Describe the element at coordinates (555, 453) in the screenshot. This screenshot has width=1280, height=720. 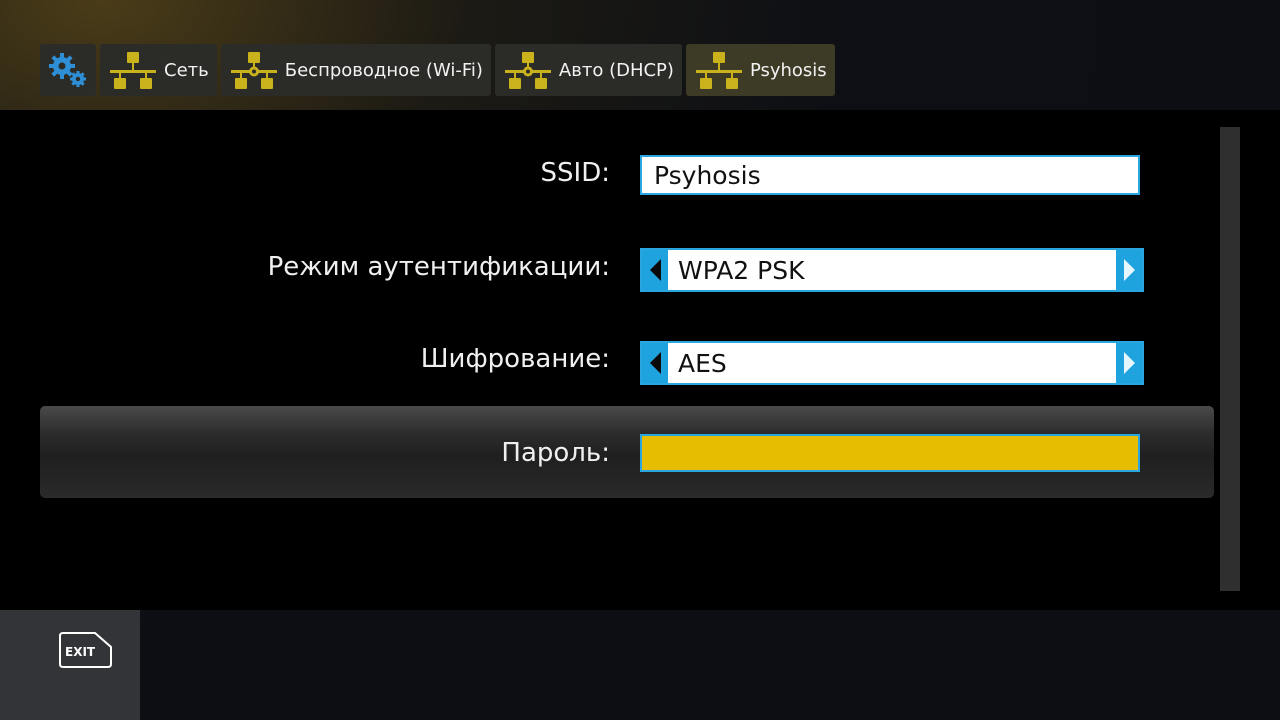
I see `password-label: Пароль:` at that location.